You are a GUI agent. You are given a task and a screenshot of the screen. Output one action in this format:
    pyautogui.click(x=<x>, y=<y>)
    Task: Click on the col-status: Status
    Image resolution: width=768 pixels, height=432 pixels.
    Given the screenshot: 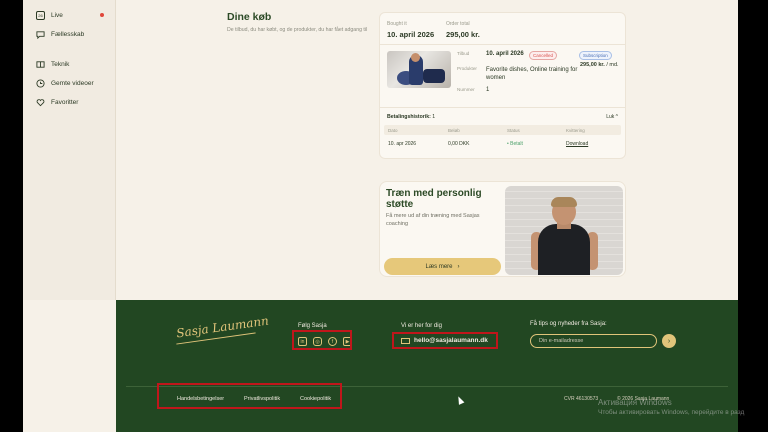 What is the action you would take?
    pyautogui.click(x=513, y=130)
    